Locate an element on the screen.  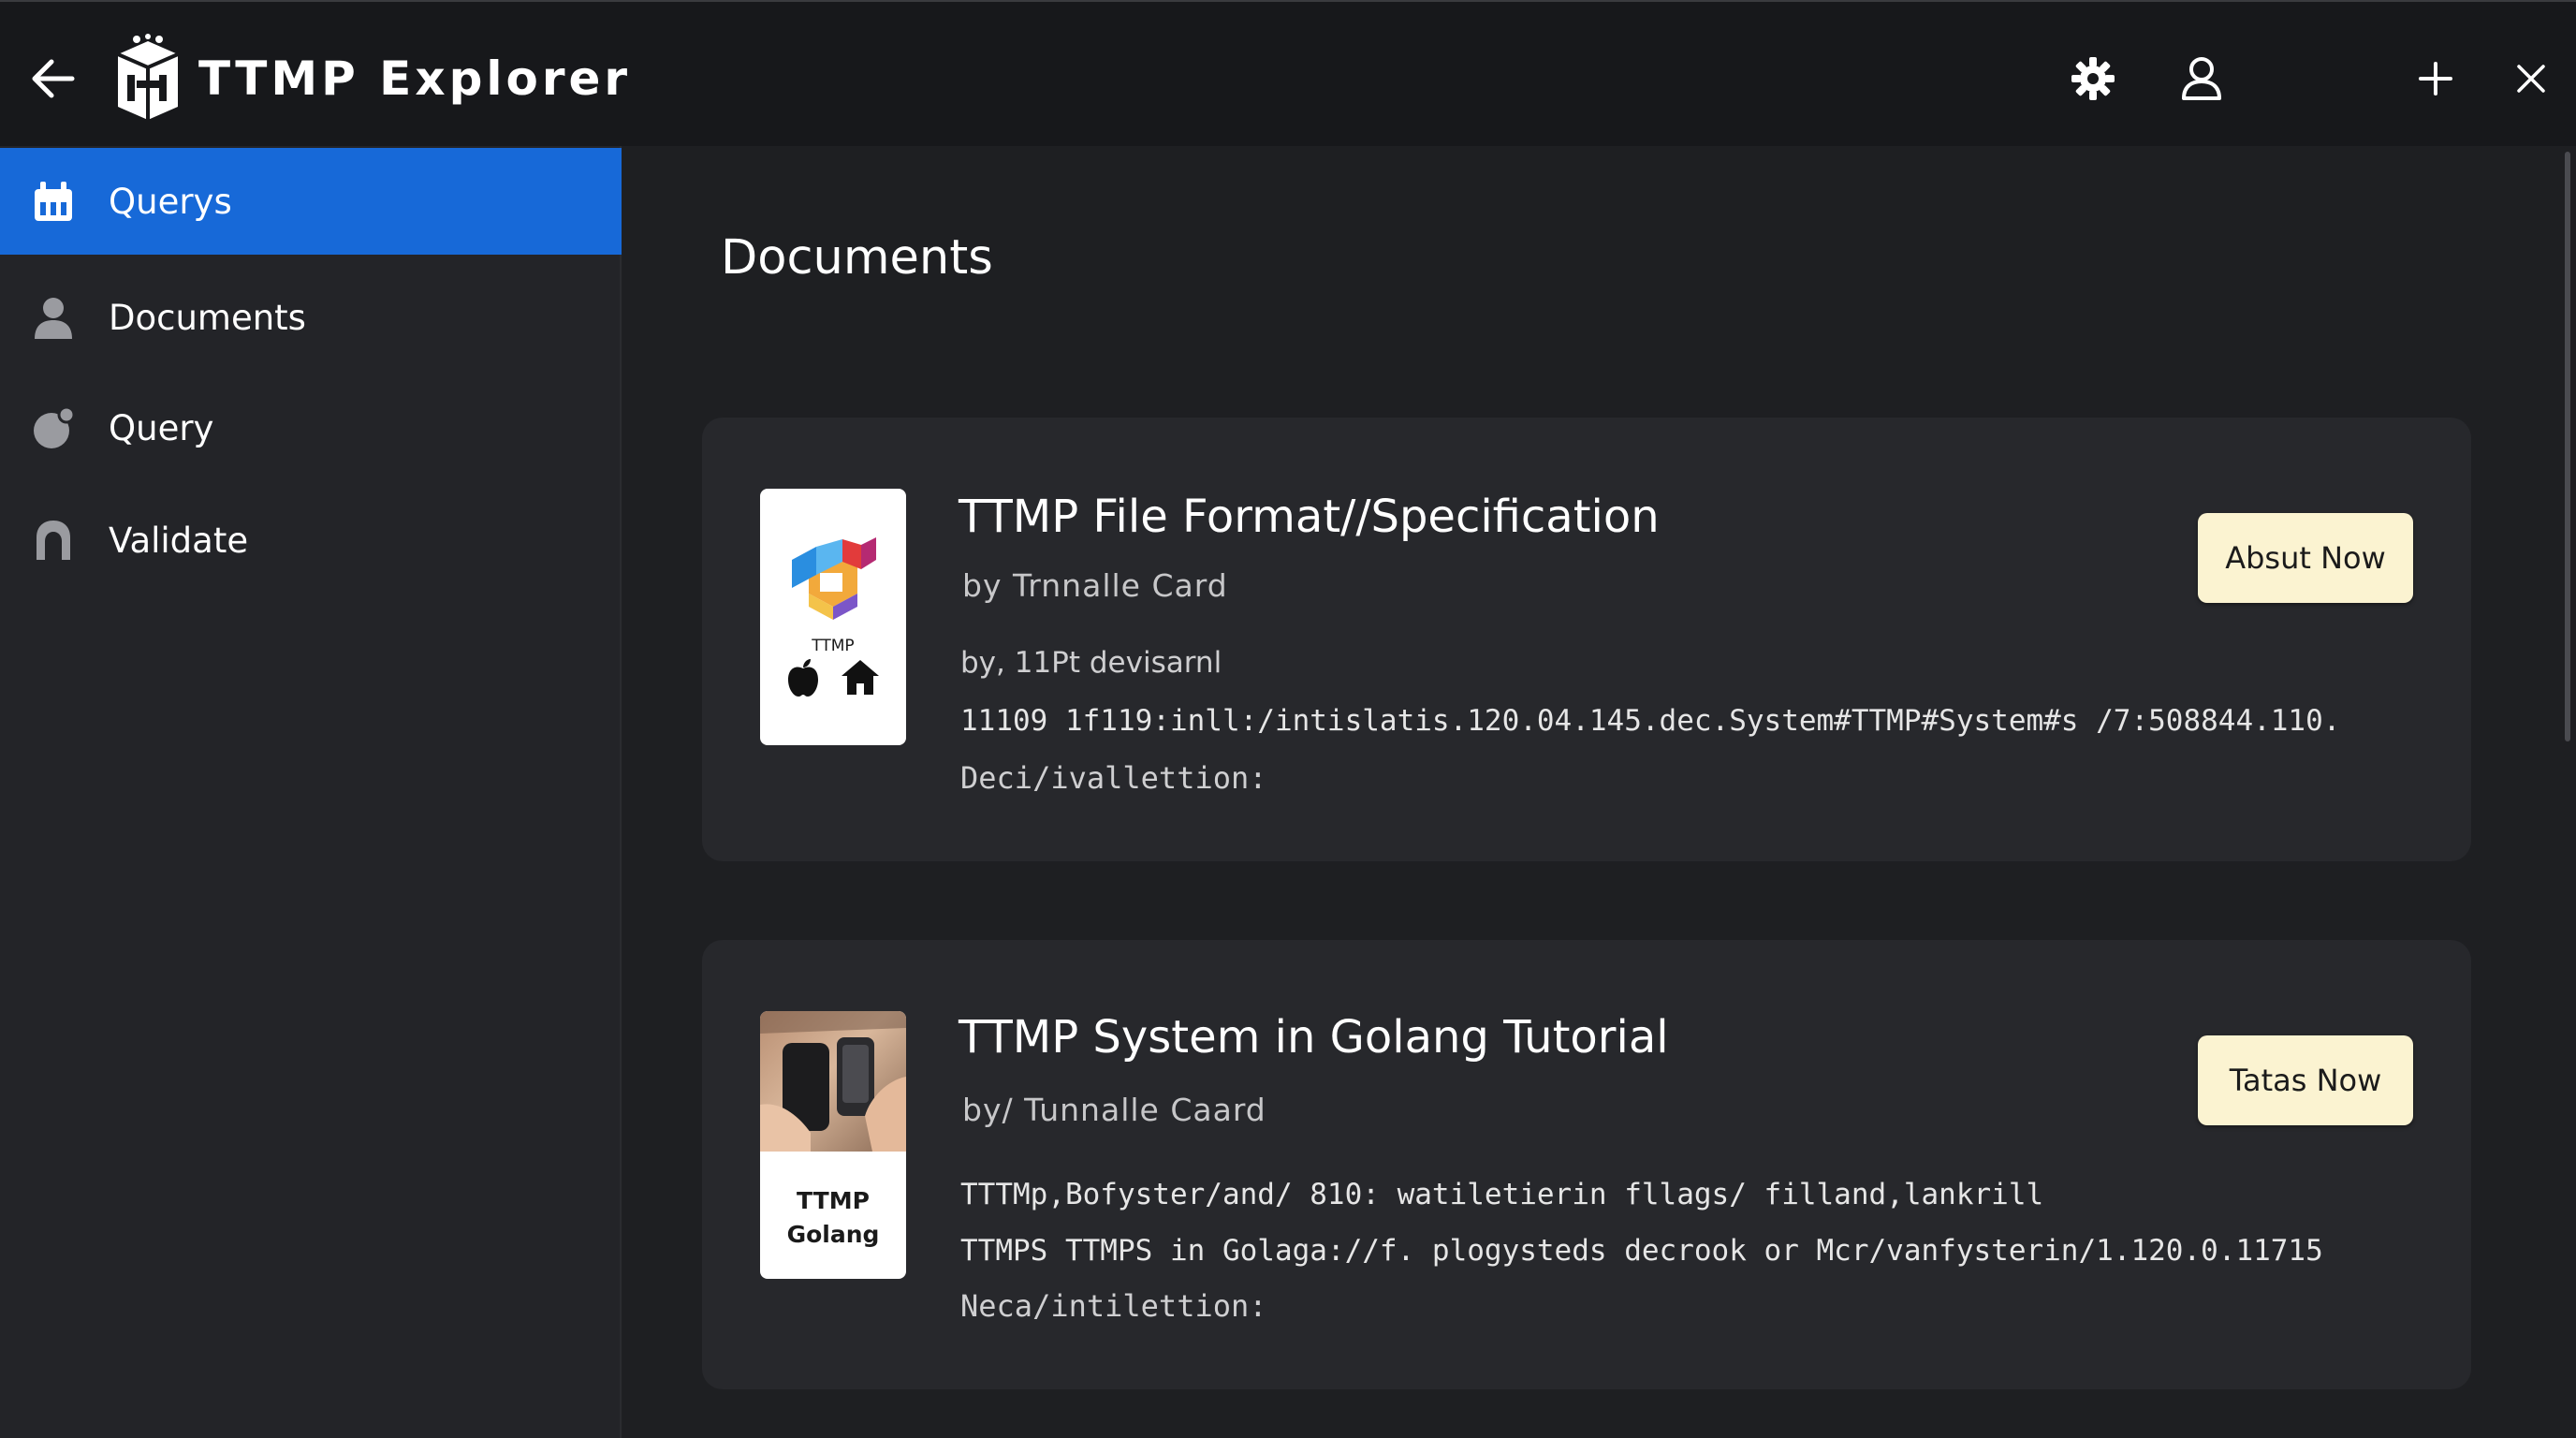
ttmp-logo-icon is located at coordinates (148, 77).